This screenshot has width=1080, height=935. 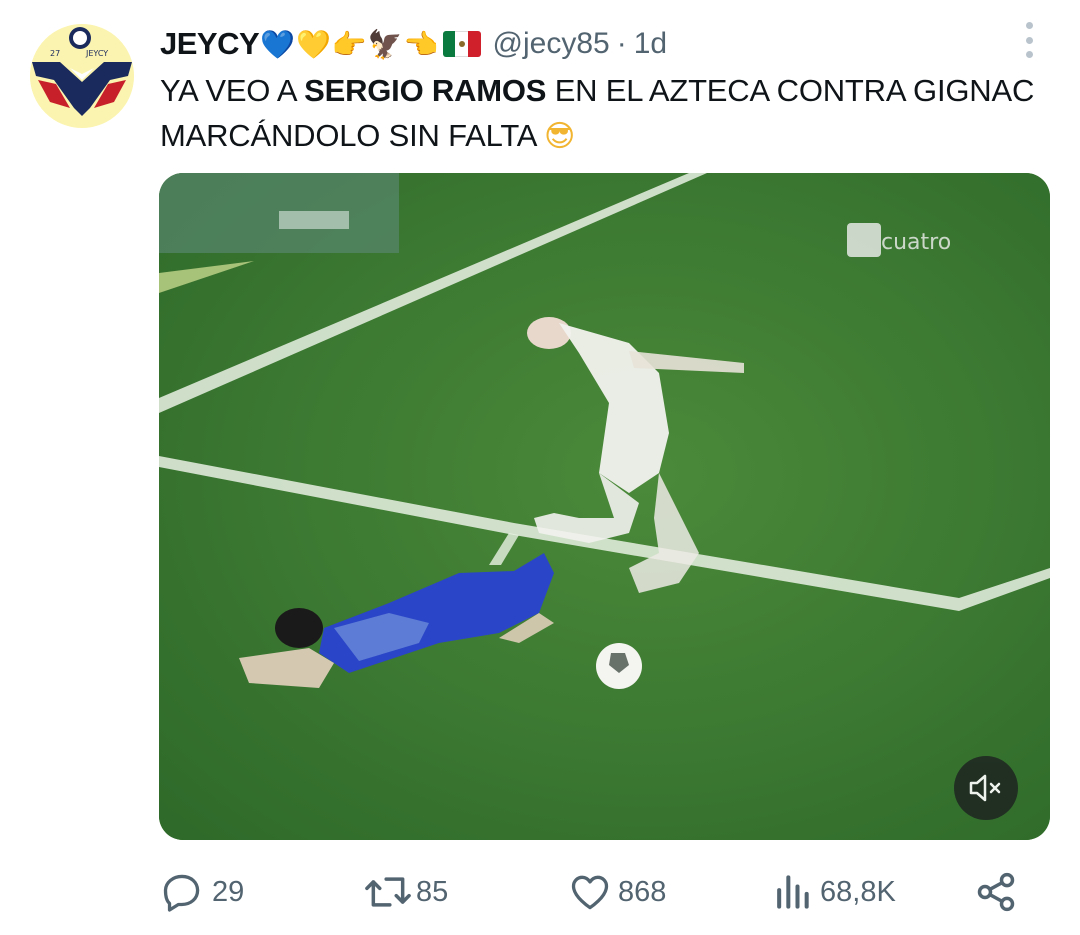 I want to click on retweet-icon, so click(x=388, y=892).